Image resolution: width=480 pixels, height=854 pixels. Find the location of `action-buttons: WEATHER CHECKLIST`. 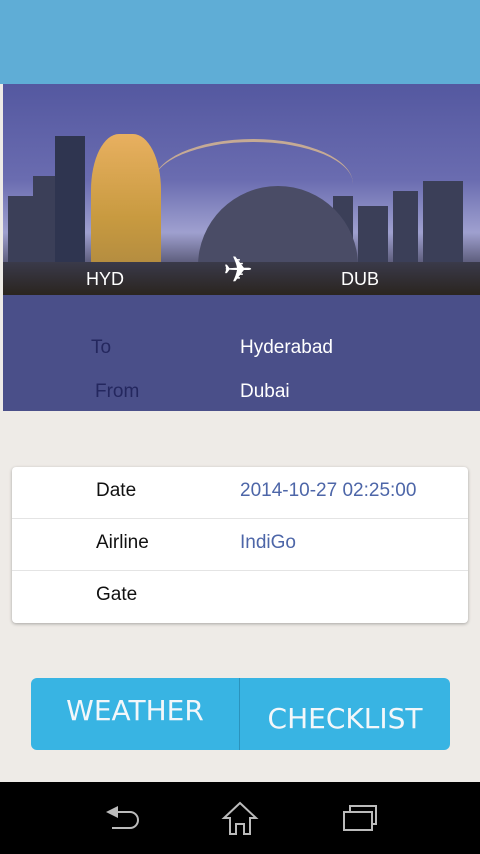

action-buttons: WEATHER CHECKLIST is located at coordinates (240, 714).